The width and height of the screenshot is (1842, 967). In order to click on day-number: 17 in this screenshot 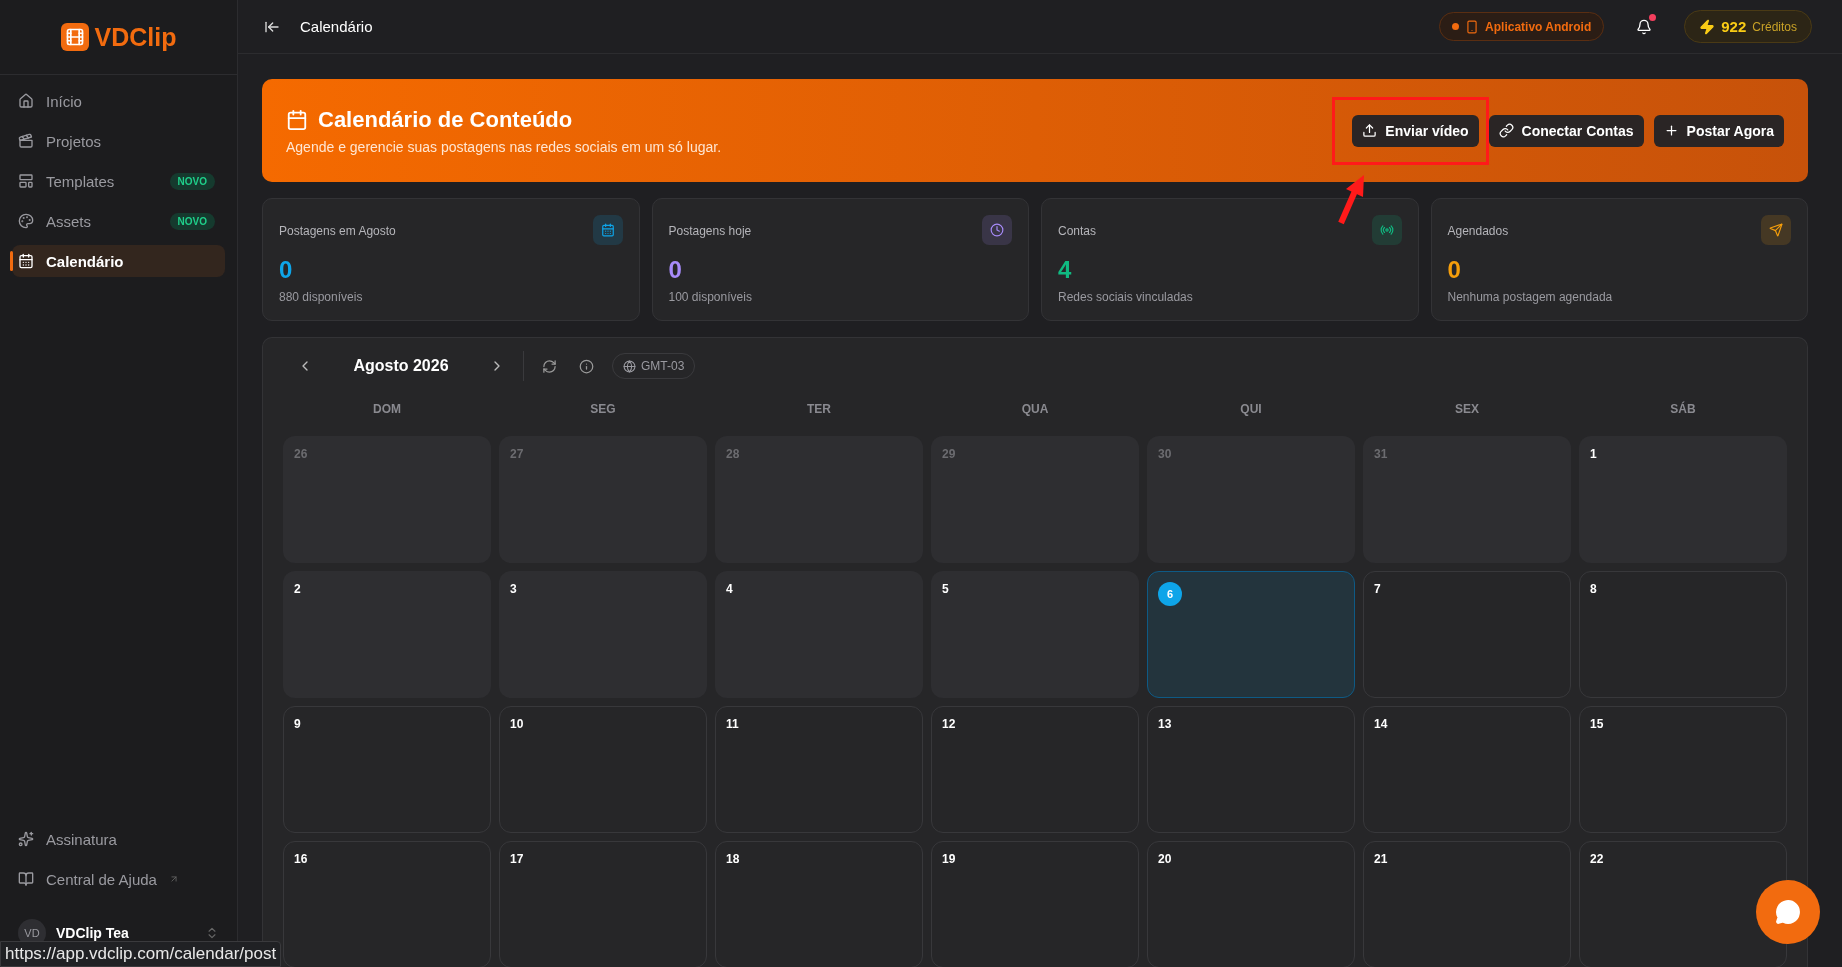, I will do `click(517, 859)`.